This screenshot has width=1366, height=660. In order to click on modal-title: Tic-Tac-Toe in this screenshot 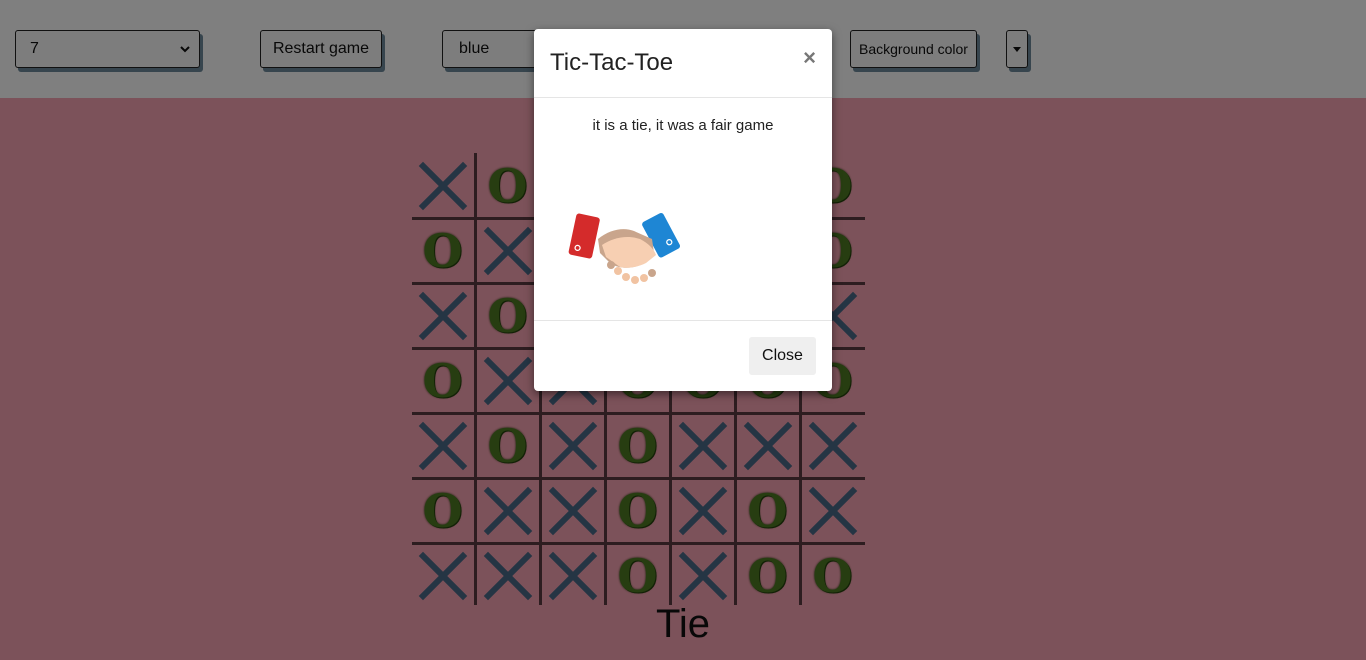, I will do `click(612, 62)`.